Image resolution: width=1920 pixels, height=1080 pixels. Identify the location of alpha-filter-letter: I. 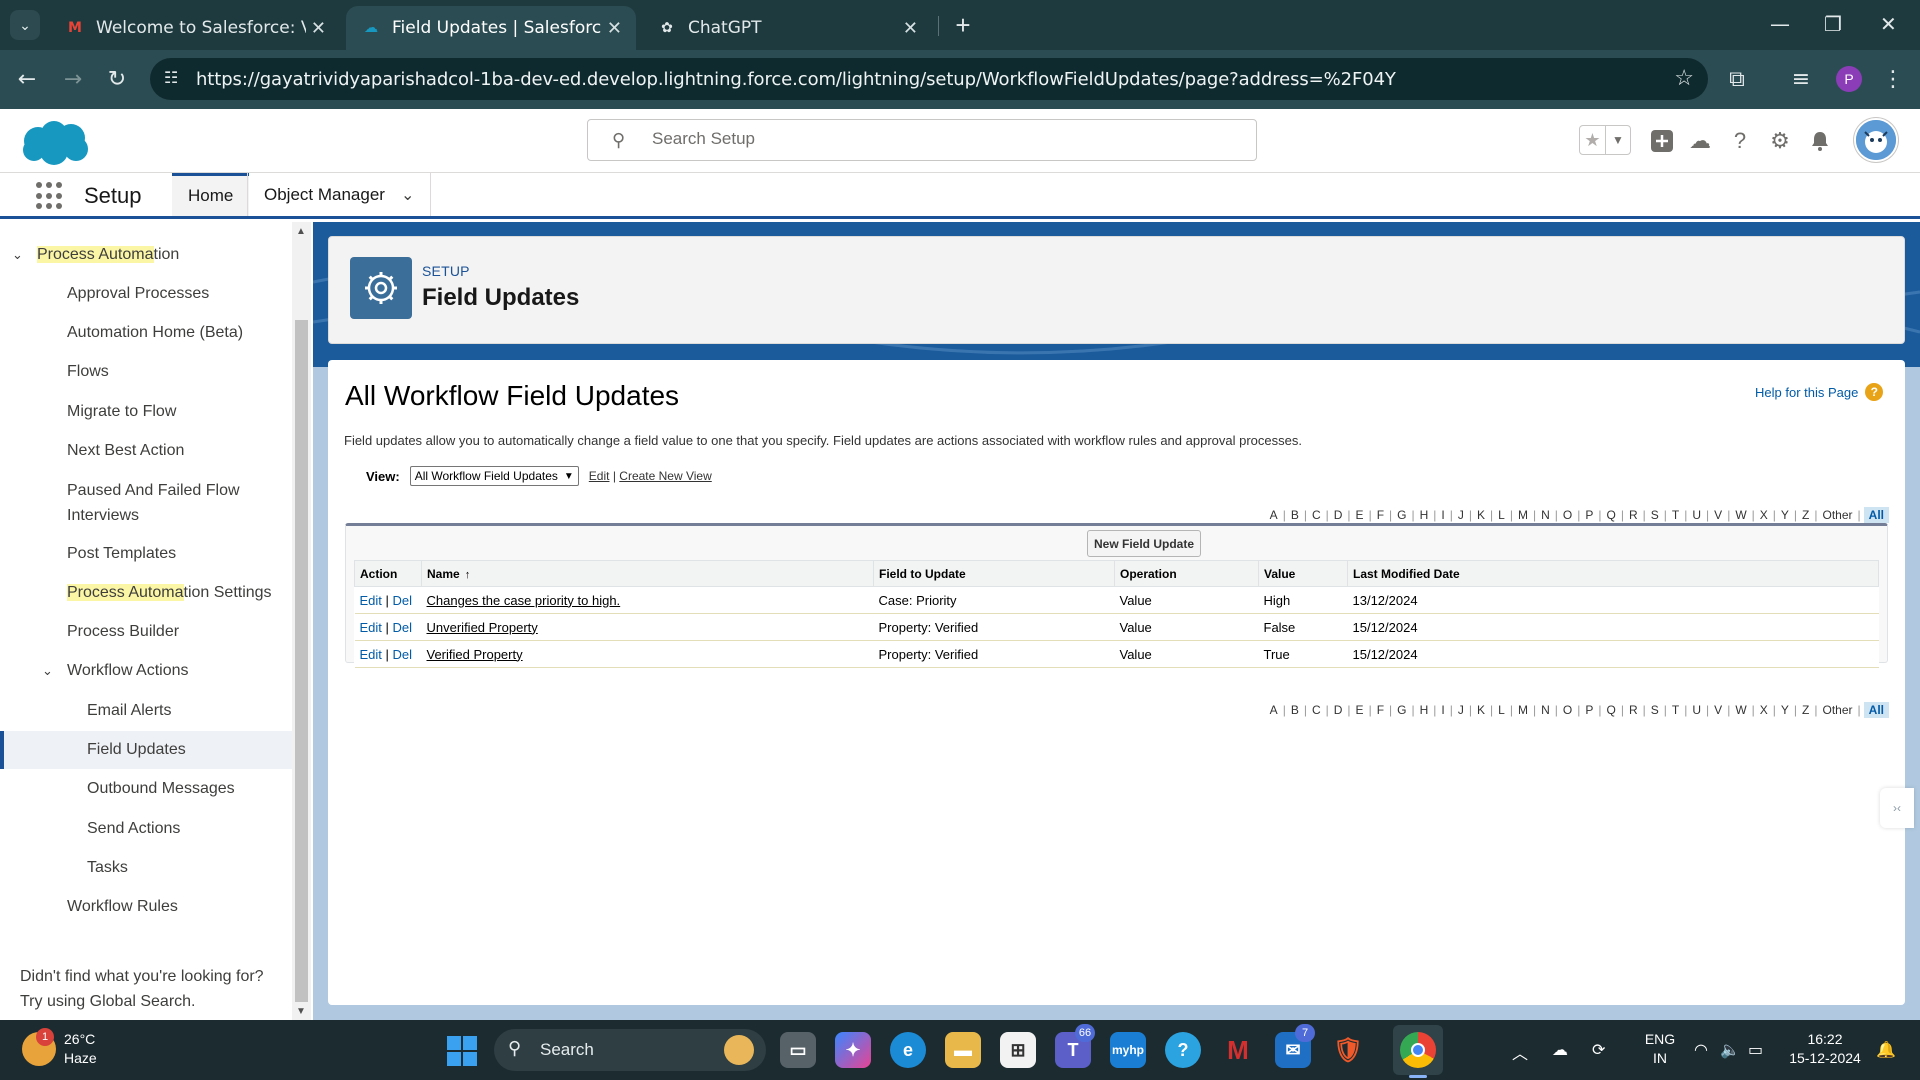
(1442, 710).